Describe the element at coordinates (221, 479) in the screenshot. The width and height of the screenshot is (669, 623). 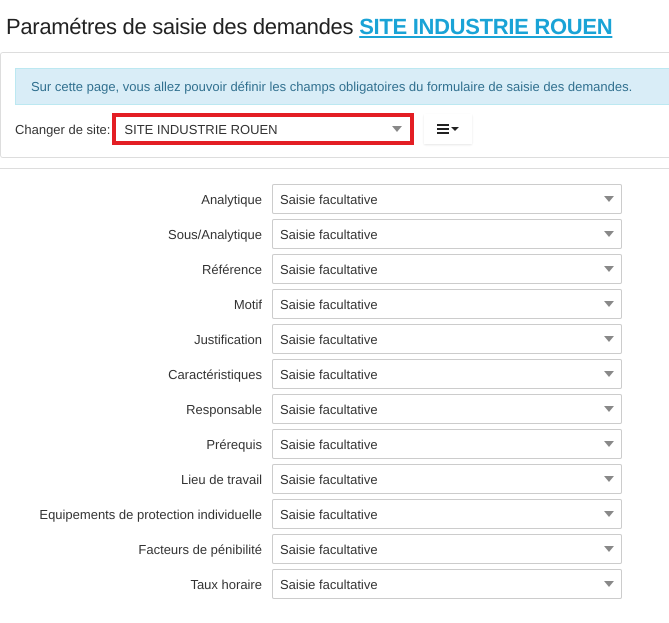
I see `field-label: Lieu de travail` at that location.